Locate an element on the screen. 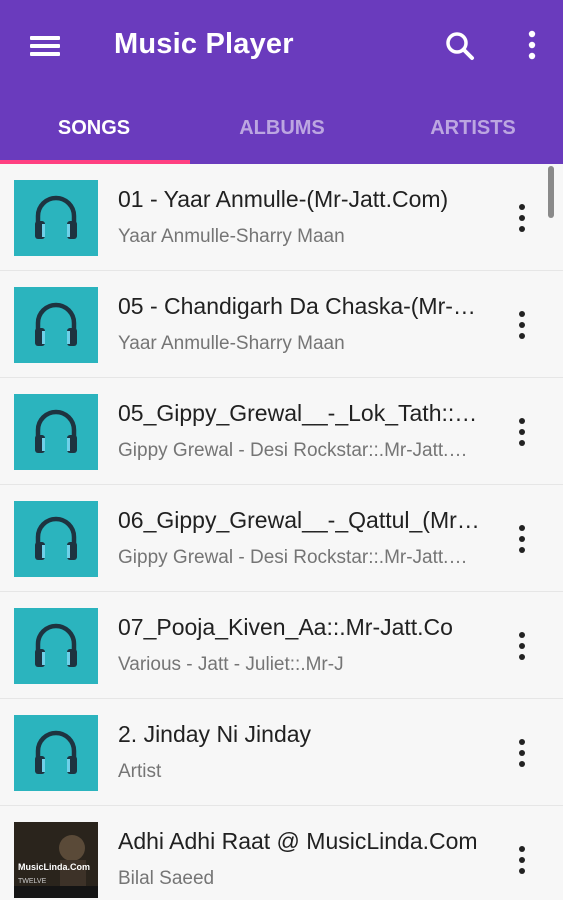 This screenshot has width=563, height=900. tab-songs: SONGS is located at coordinates (94, 128).